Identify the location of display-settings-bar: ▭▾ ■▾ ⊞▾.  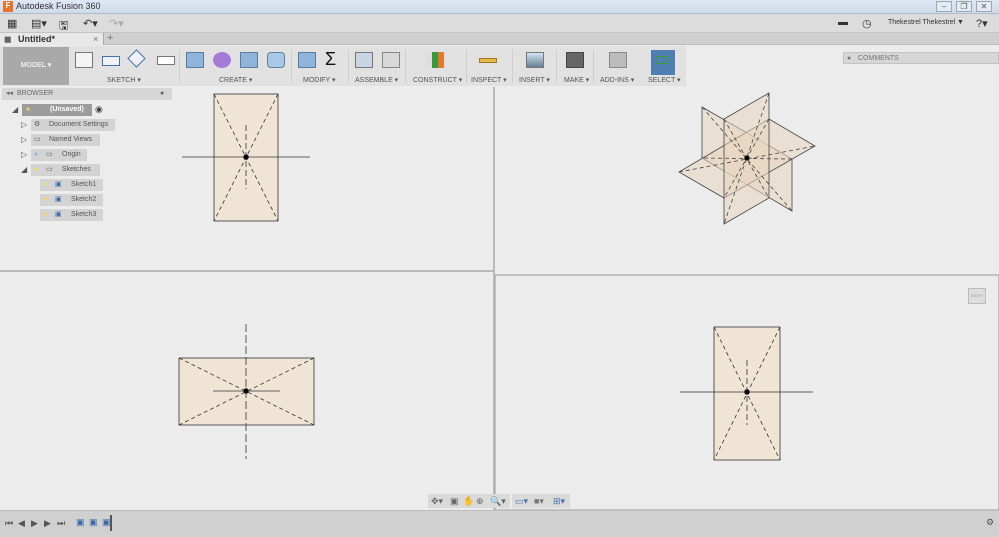
(541, 501).